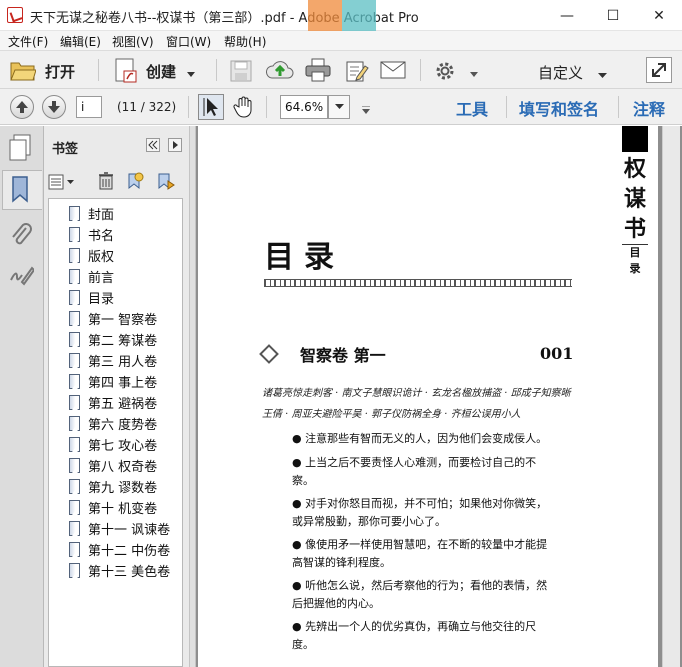  Describe the element at coordinates (567, 15) in the screenshot. I see `minimize-button: —` at that location.